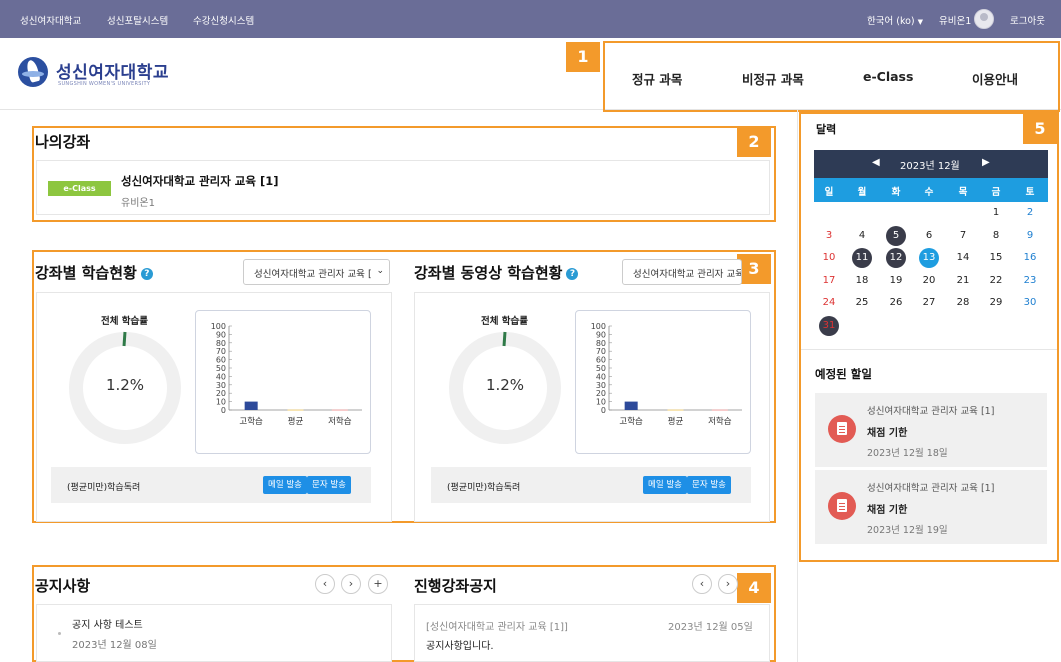  I want to click on calendar-day: 23, so click(1030, 281).